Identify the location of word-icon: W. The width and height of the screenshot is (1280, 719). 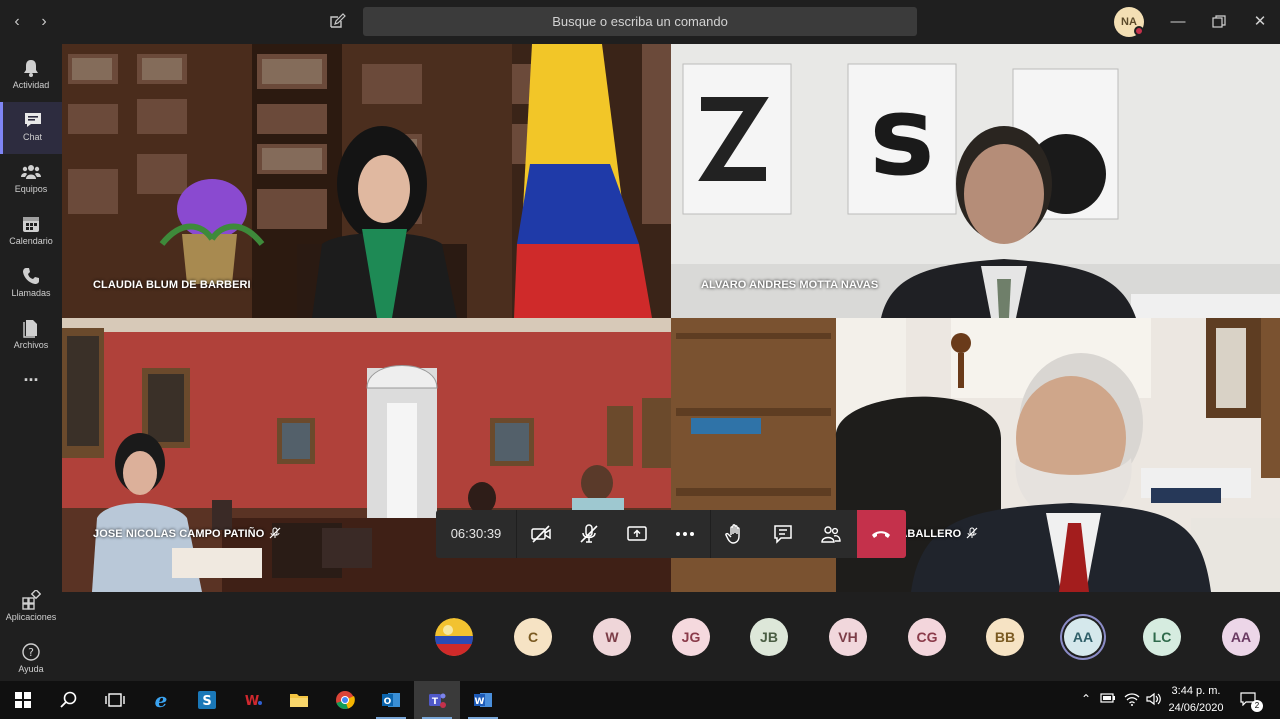
(483, 700).